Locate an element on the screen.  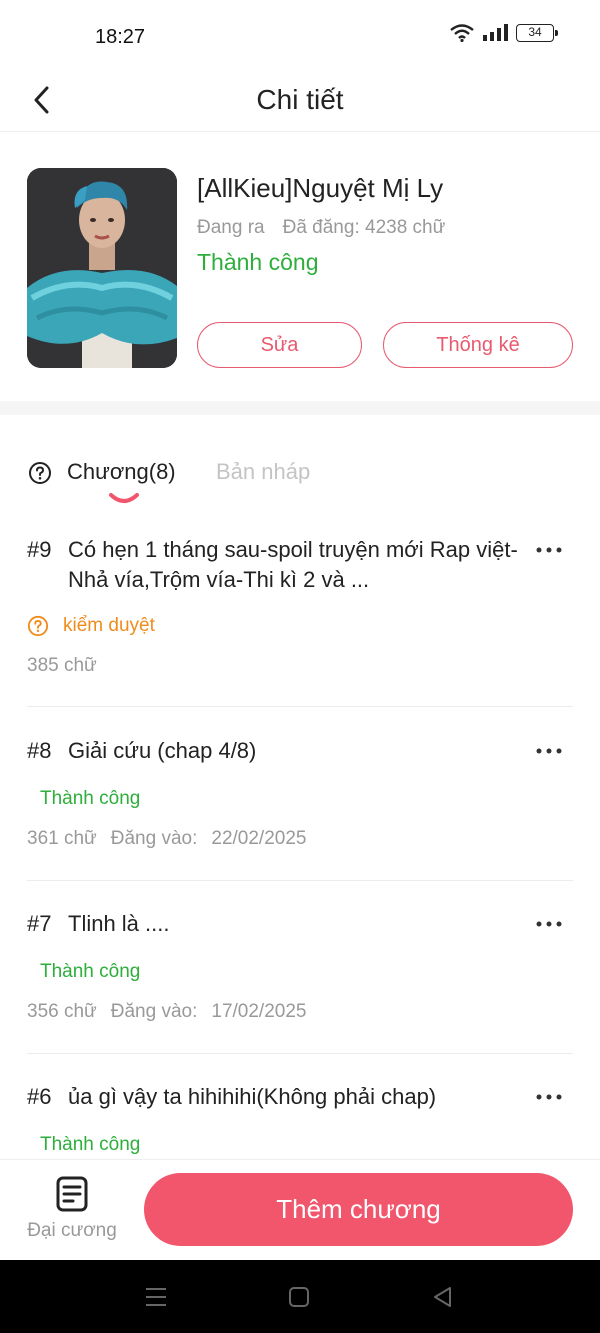
tab-bar: Chương(8) Bản nháp is located at coordinates (300, 475).